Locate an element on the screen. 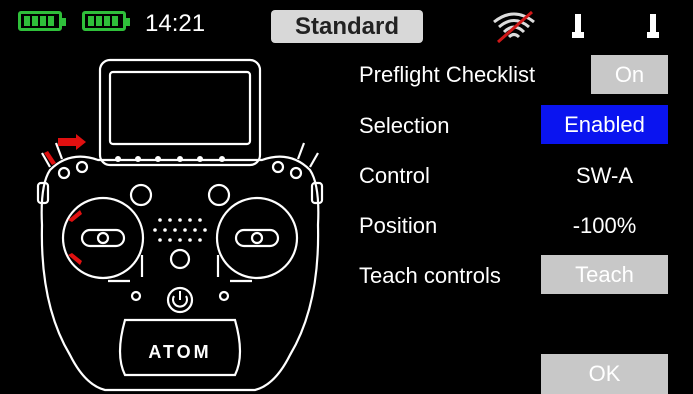 The width and height of the screenshot is (693, 394). model-name-button: Standard is located at coordinates (347, 26).